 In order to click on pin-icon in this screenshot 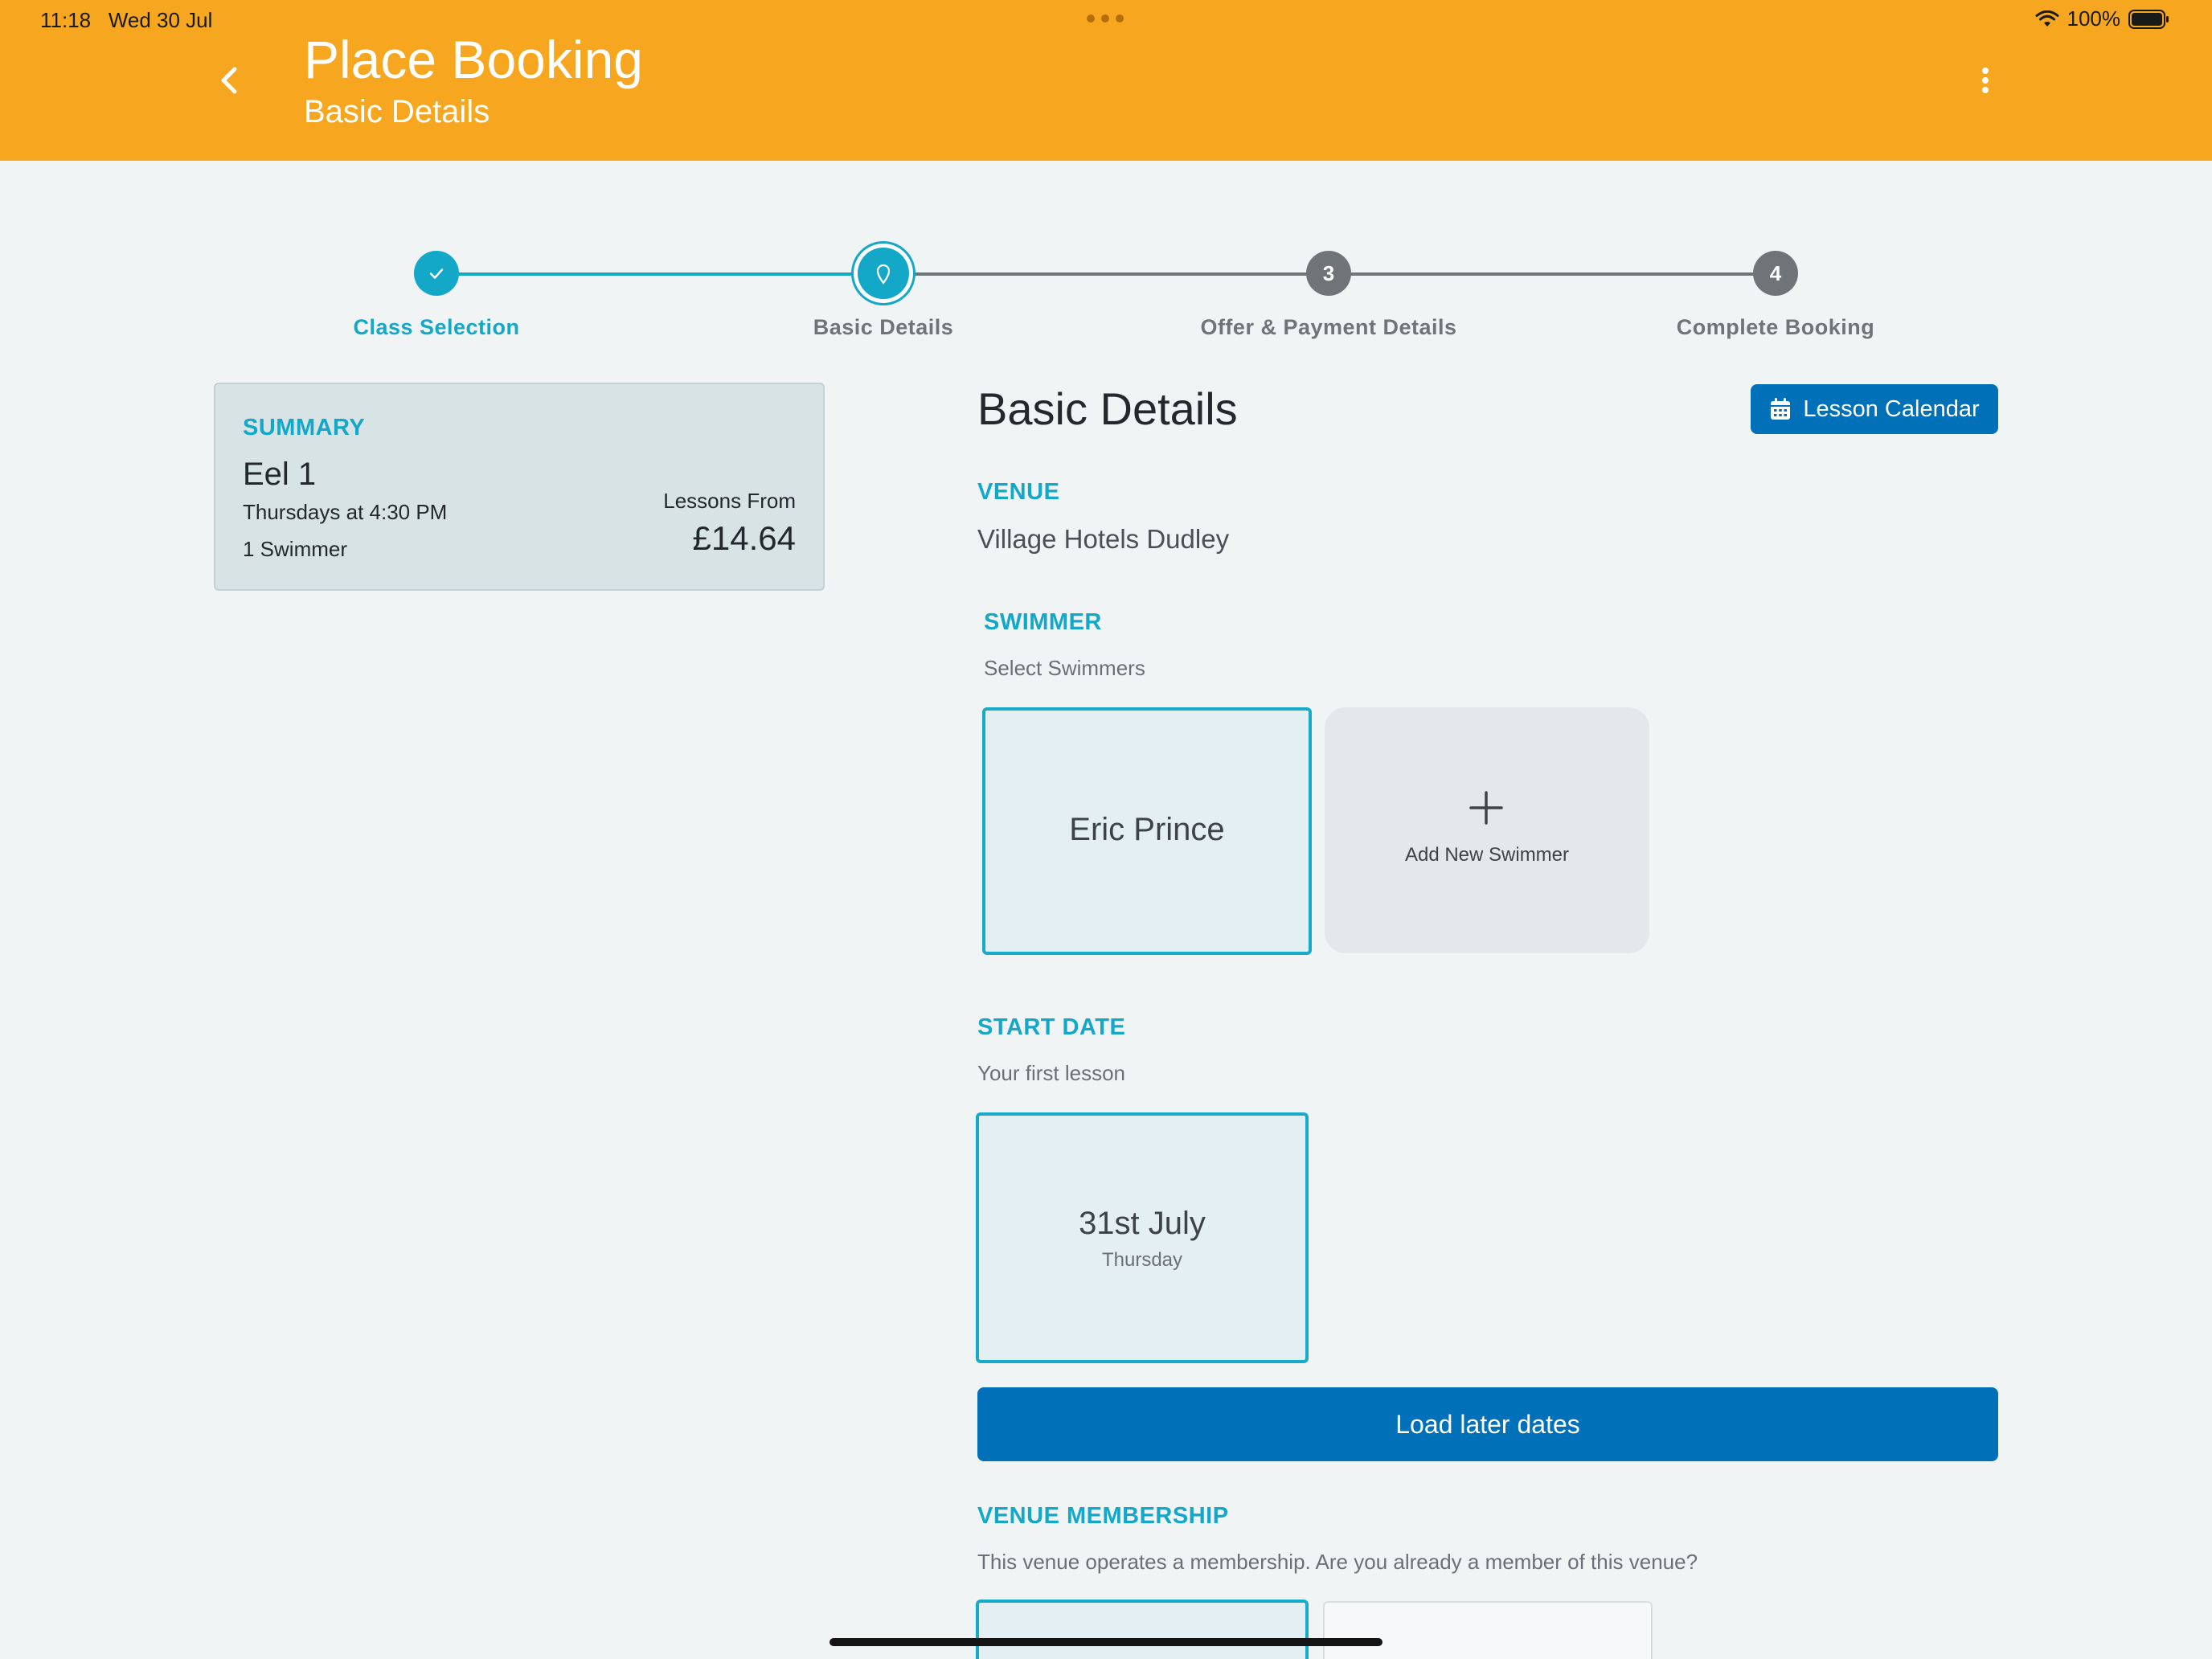, I will do `click(884, 274)`.